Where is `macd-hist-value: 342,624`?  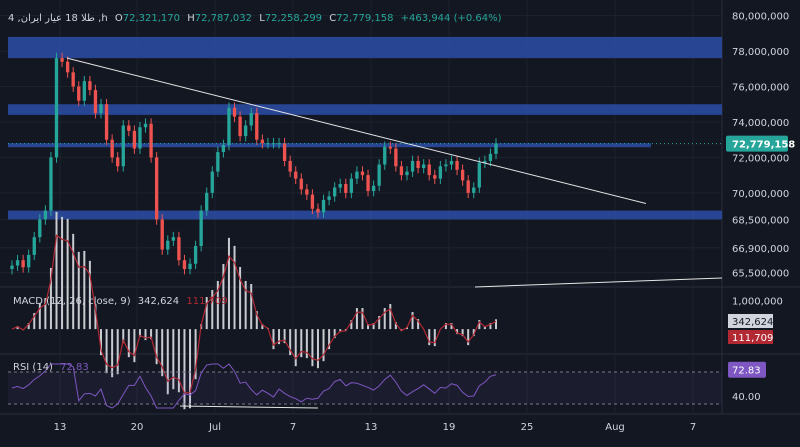
macd-hist-value: 342,624 is located at coordinates (158, 301).